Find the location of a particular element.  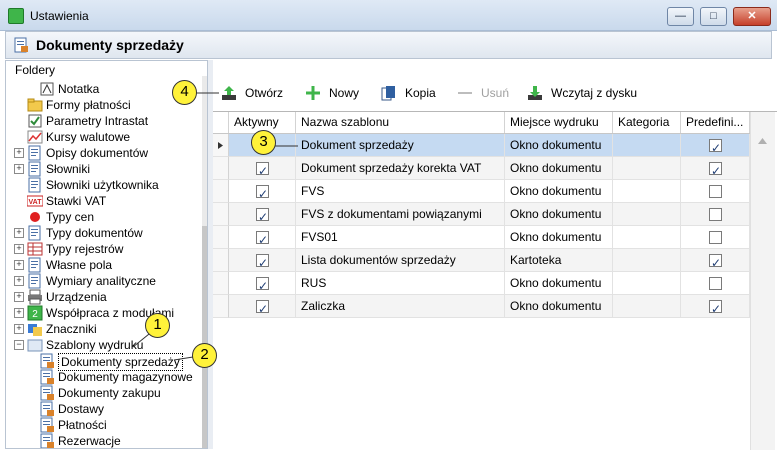

table-row: ✓ Lista dokumentów sprzedaży Kartoteka ✓ is located at coordinates (481, 260).